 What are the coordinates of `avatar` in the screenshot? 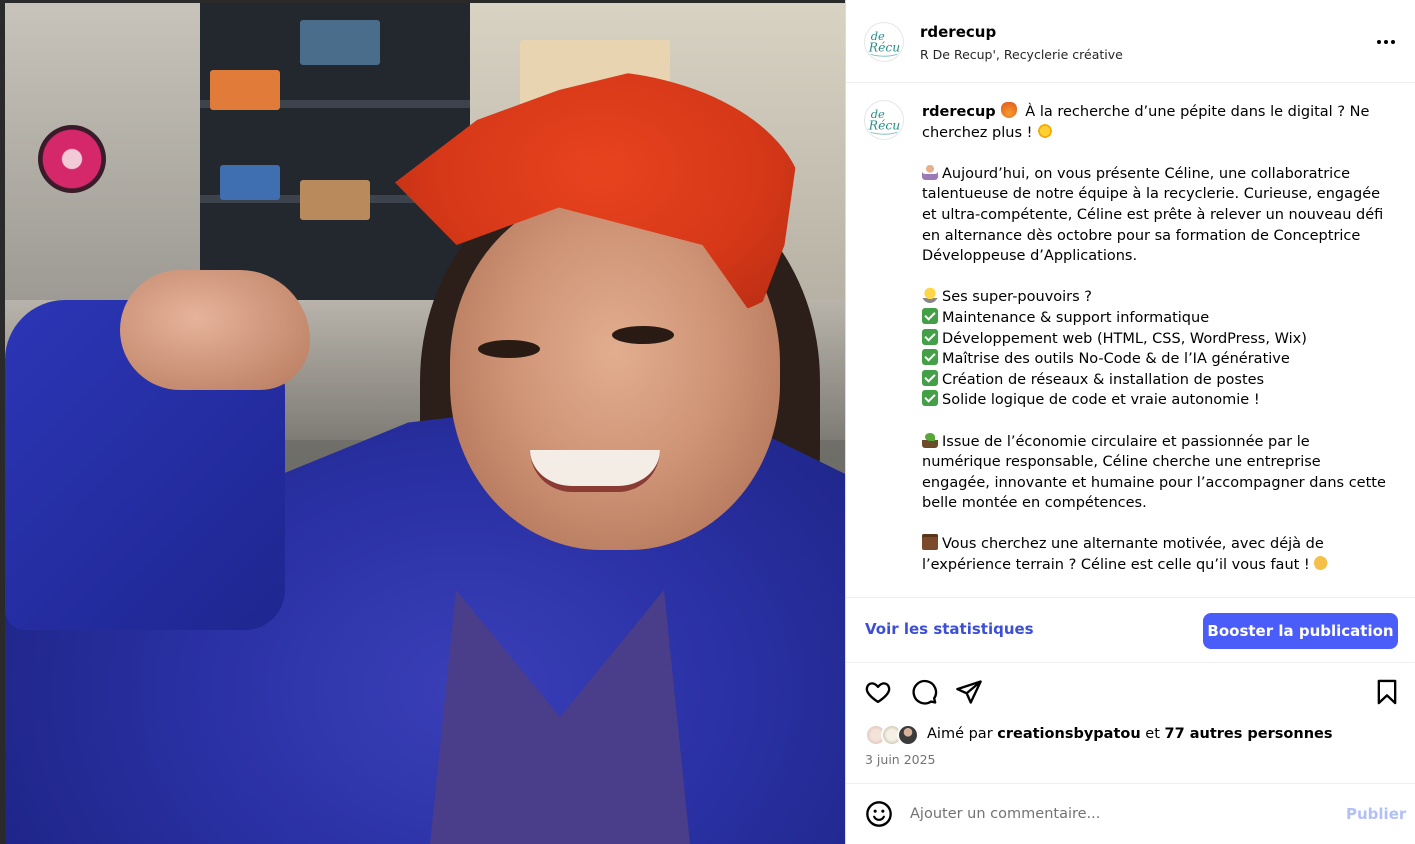 It's located at (908, 735).